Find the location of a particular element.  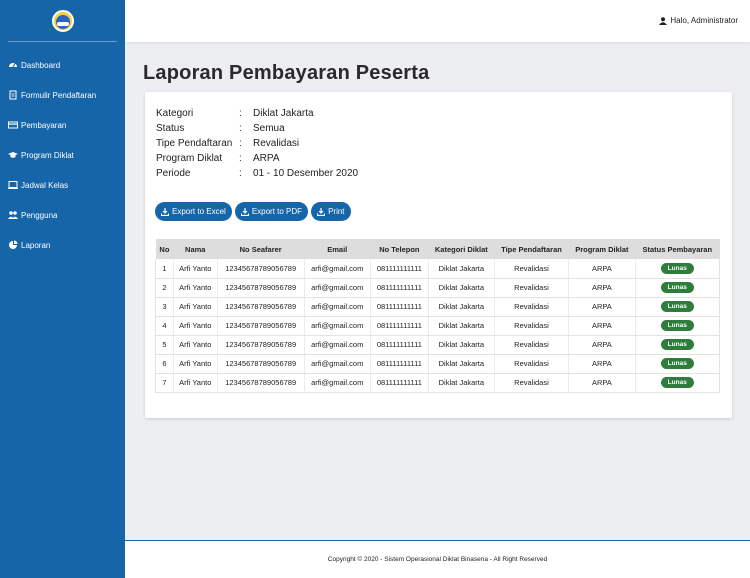

table-cell: 4 is located at coordinates (164, 326).